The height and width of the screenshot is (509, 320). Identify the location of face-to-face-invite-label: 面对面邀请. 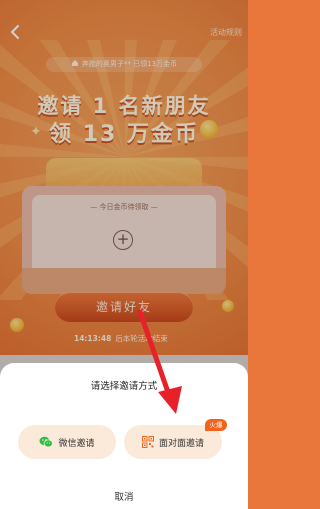
(181, 443).